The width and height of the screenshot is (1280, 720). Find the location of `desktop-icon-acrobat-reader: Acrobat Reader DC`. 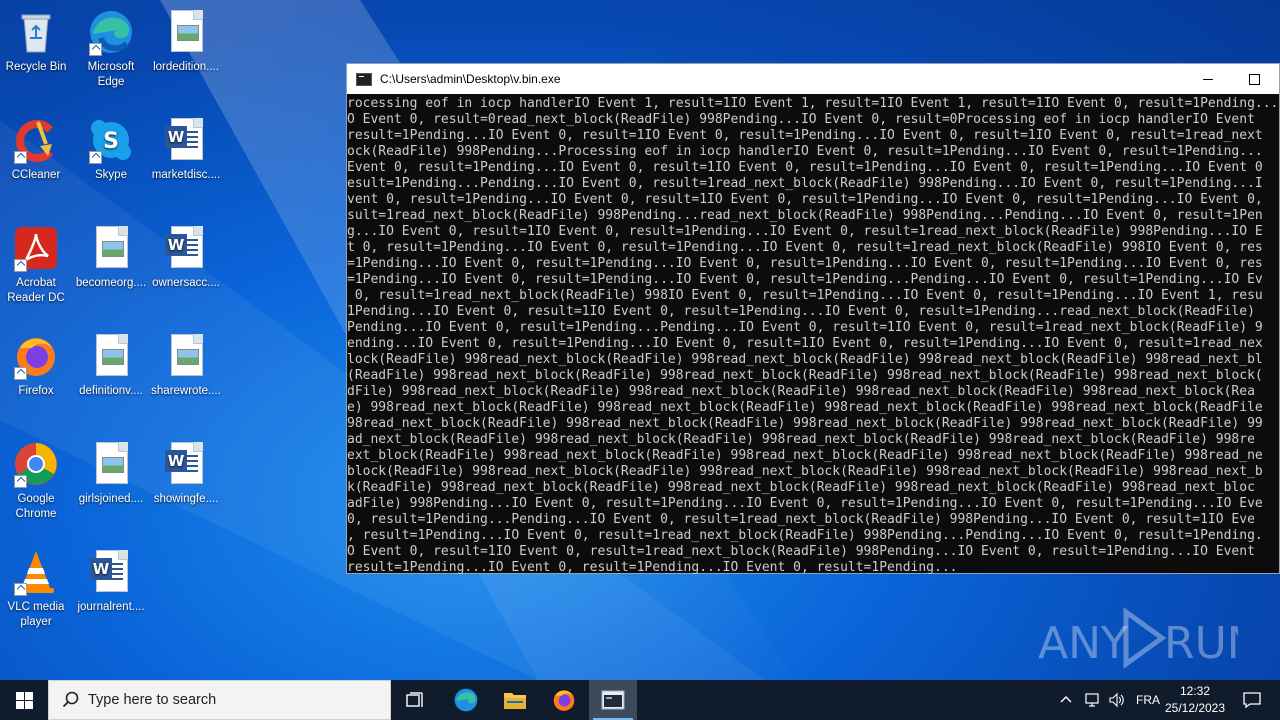

desktop-icon-acrobat-reader: Acrobat Reader DC is located at coordinates (36, 265).